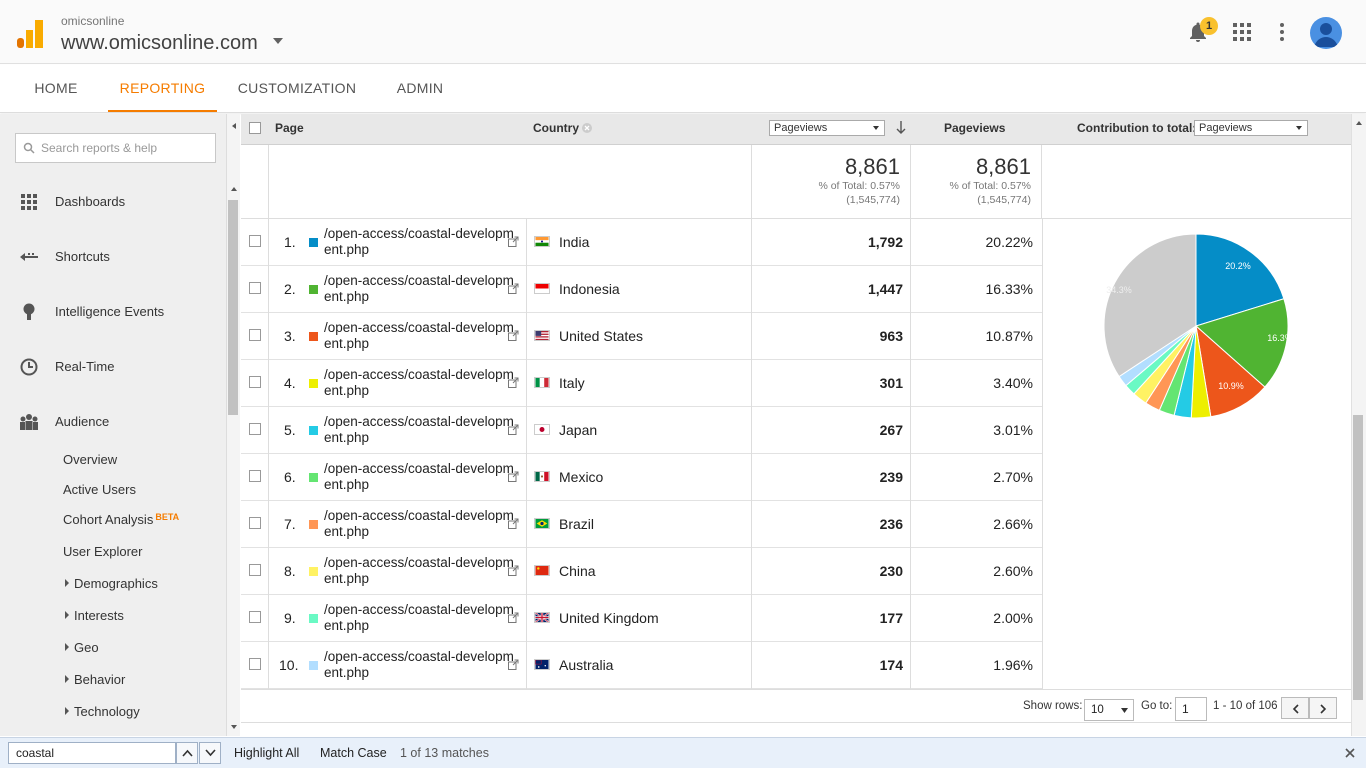 The height and width of the screenshot is (768, 1366). Describe the element at coordinates (112, 312) in the screenshot. I see `sidebar-item-intelligence-events: Intelligence Events` at that location.